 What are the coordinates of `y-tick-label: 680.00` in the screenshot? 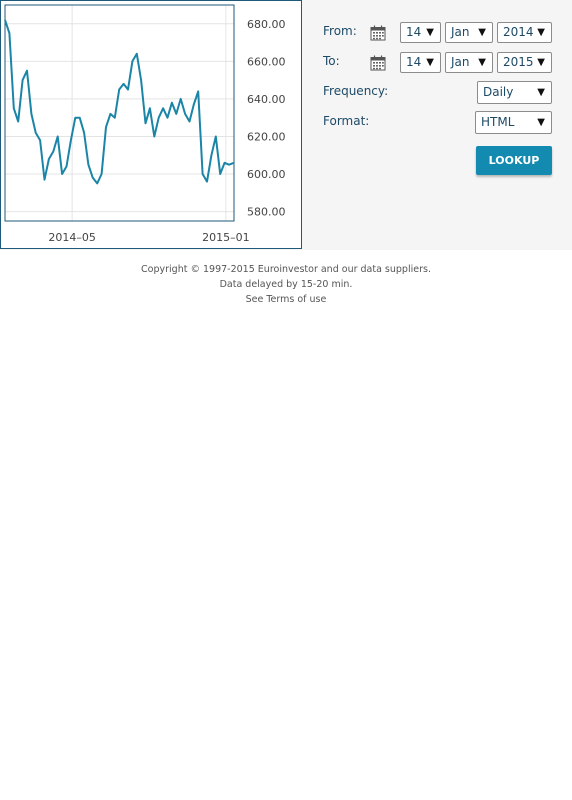 It's located at (266, 24).